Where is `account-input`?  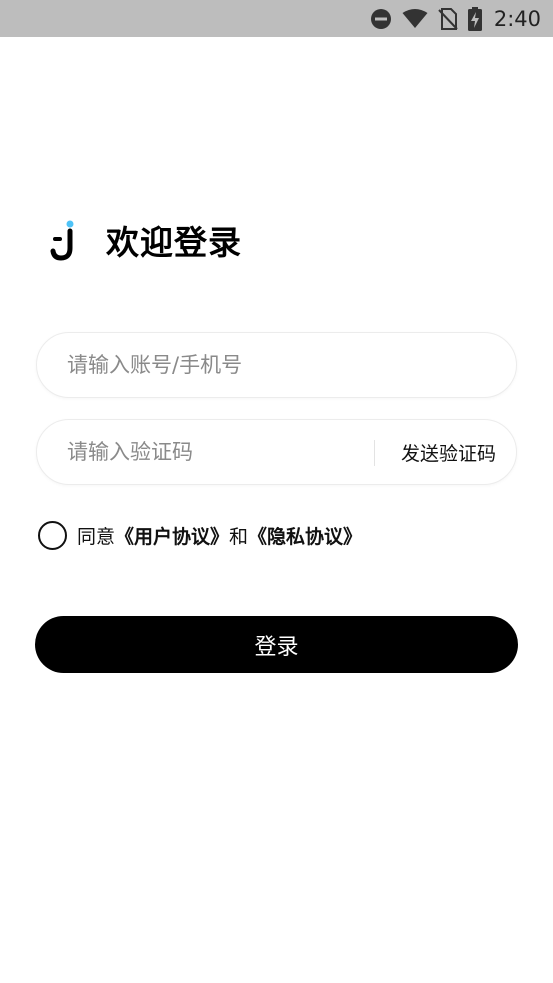 account-input is located at coordinates (277, 365).